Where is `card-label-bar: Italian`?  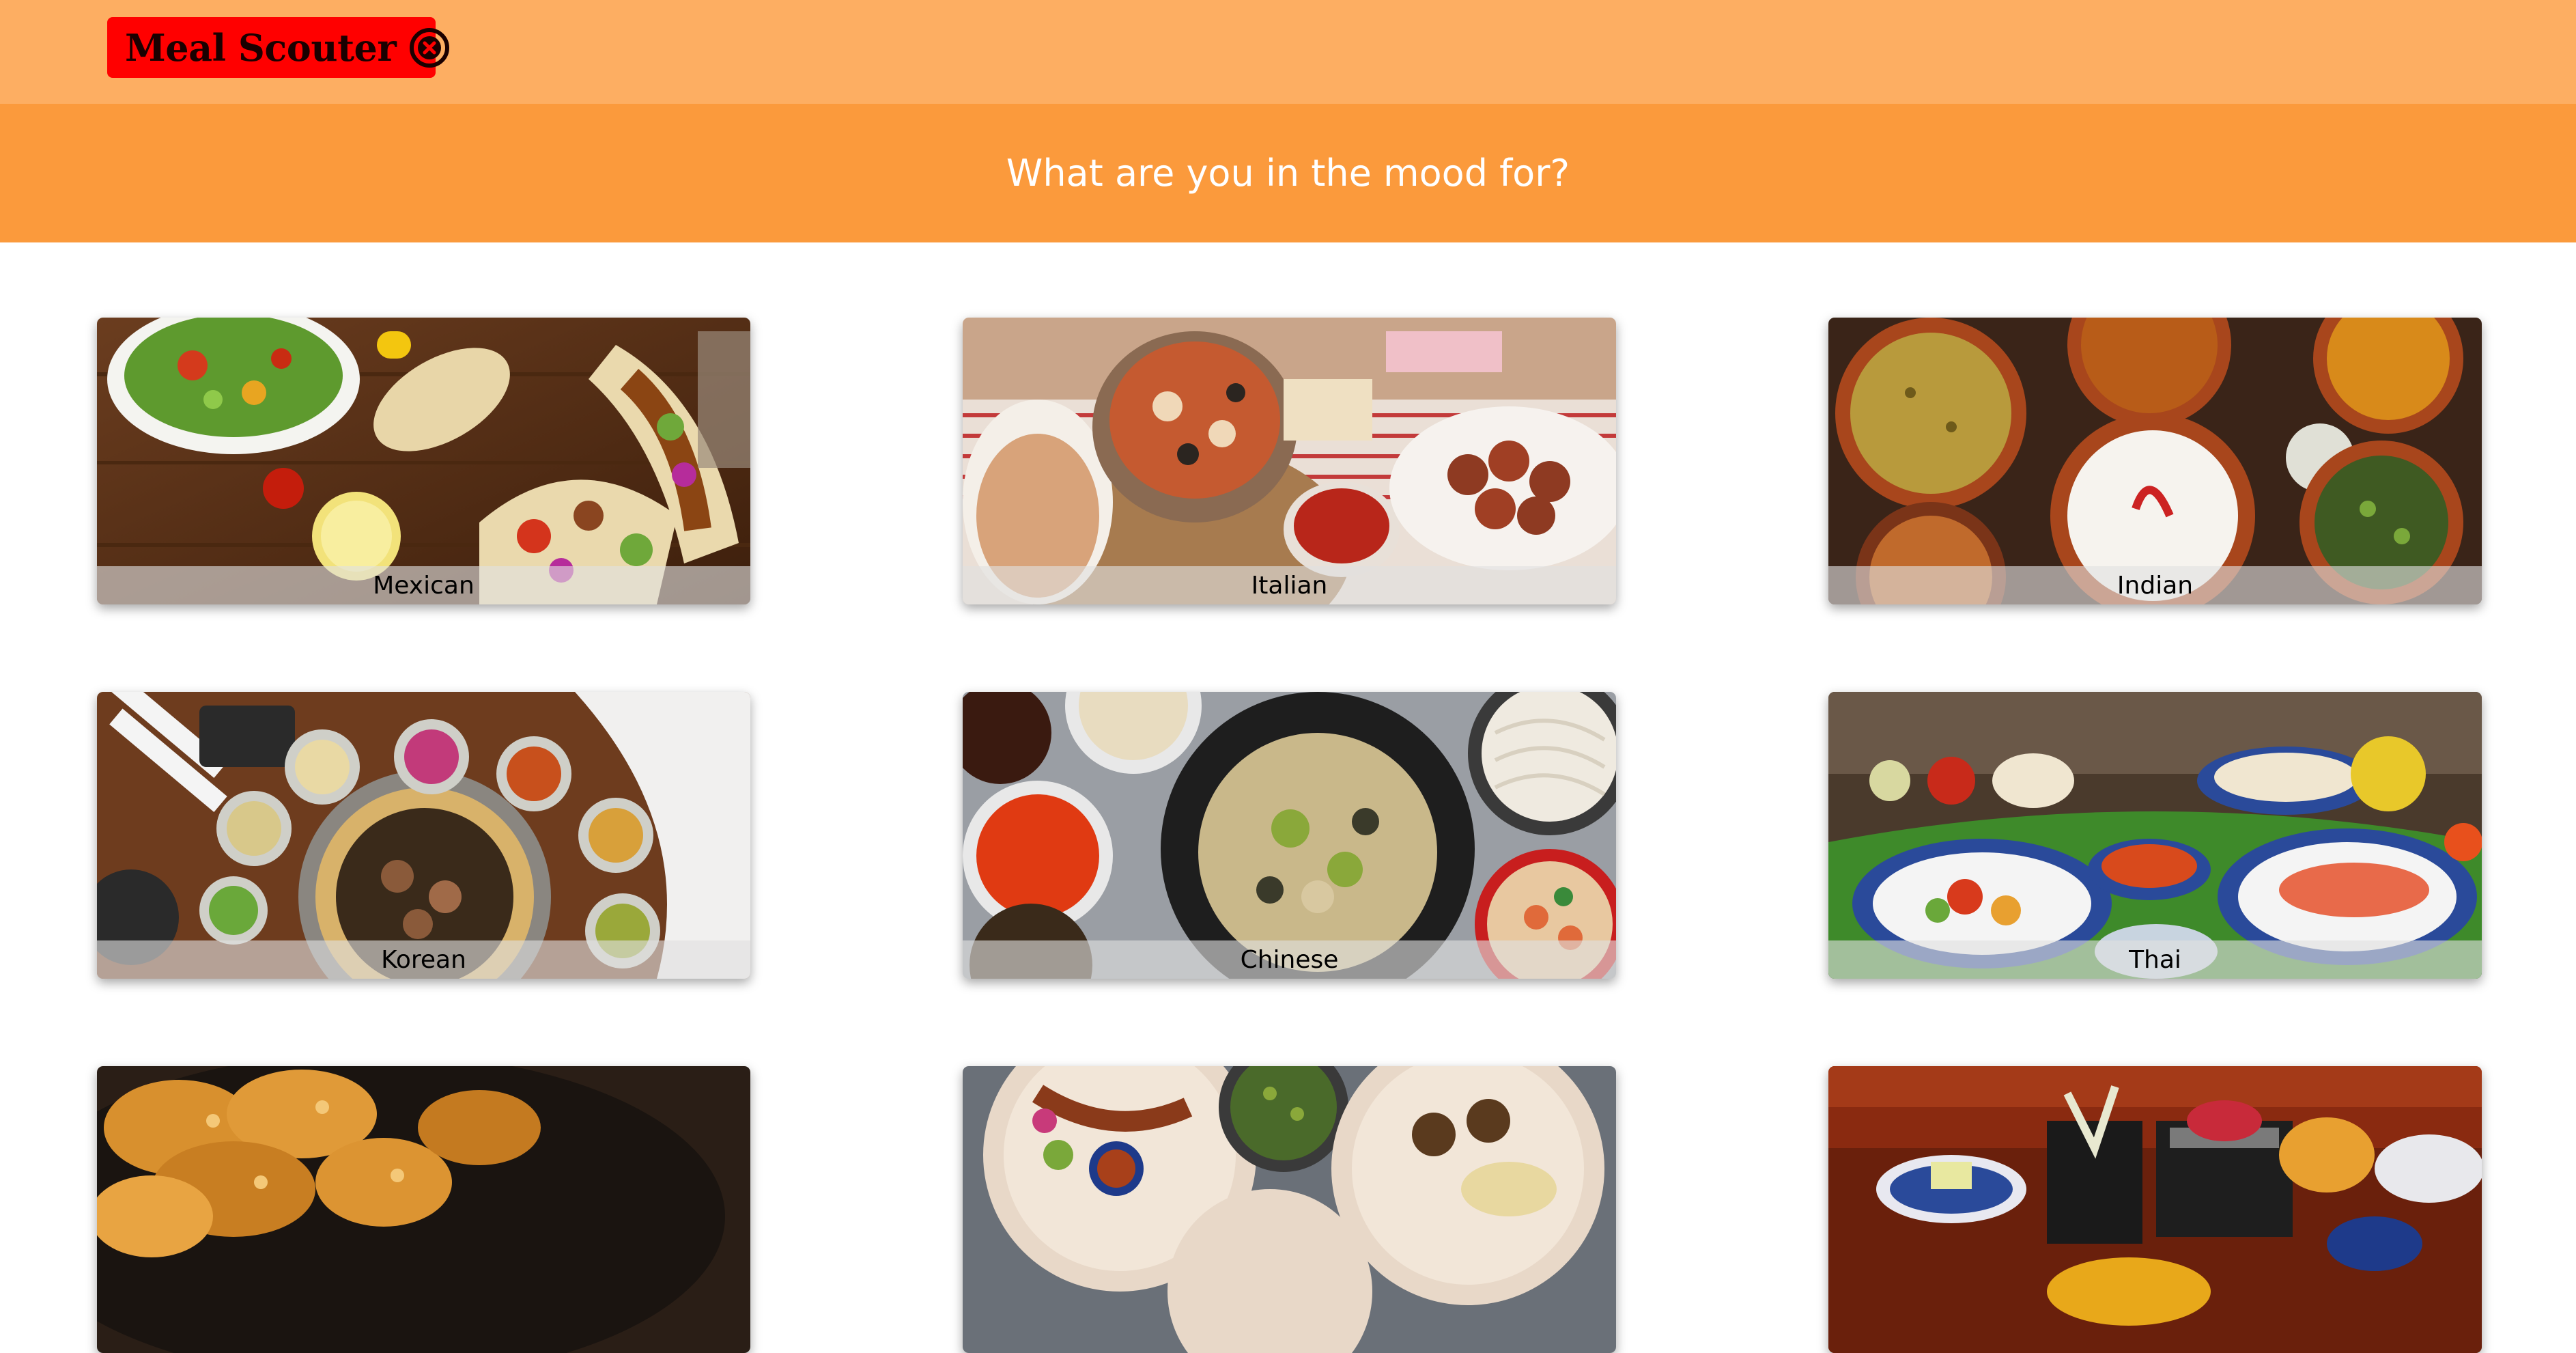 card-label-bar: Italian is located at coordinates (1289, 585).